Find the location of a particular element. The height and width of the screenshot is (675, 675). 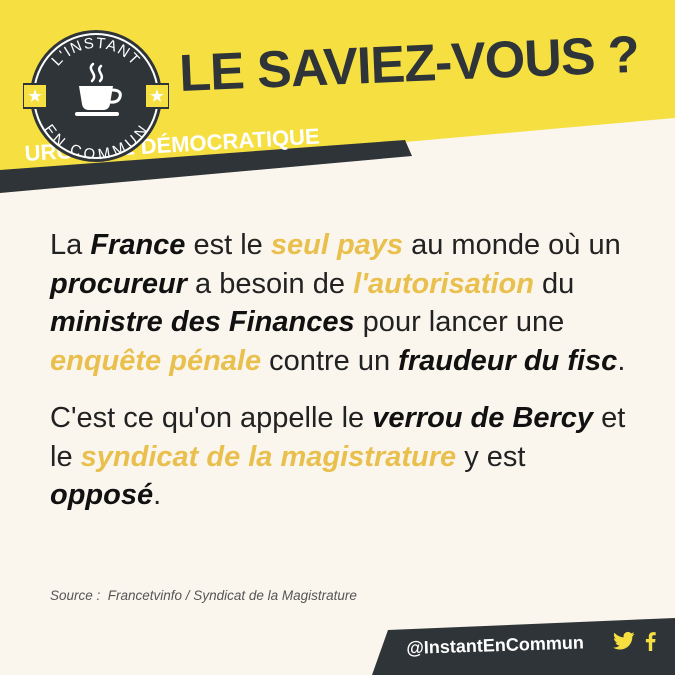

keyword: fraudeur du fisc is located at coordinates (508, 360).